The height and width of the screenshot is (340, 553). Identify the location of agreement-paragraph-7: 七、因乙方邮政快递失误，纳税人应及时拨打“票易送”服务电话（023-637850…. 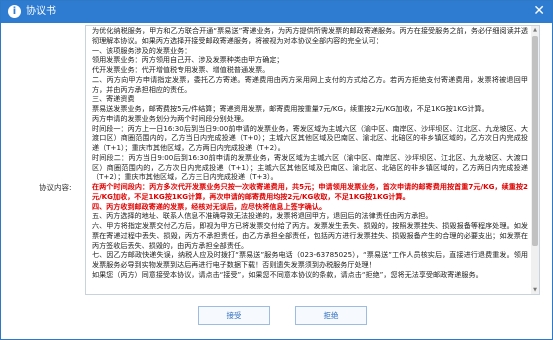
(310, 259).